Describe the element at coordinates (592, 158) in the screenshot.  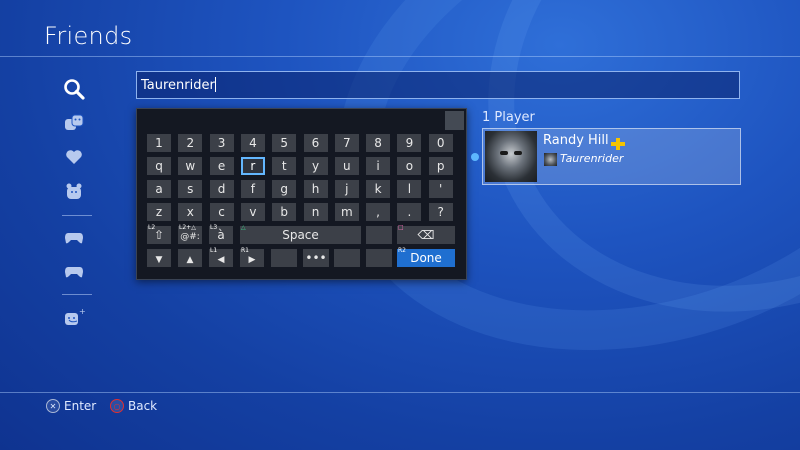
I see `player-online-id: Taurenrider` at that location.